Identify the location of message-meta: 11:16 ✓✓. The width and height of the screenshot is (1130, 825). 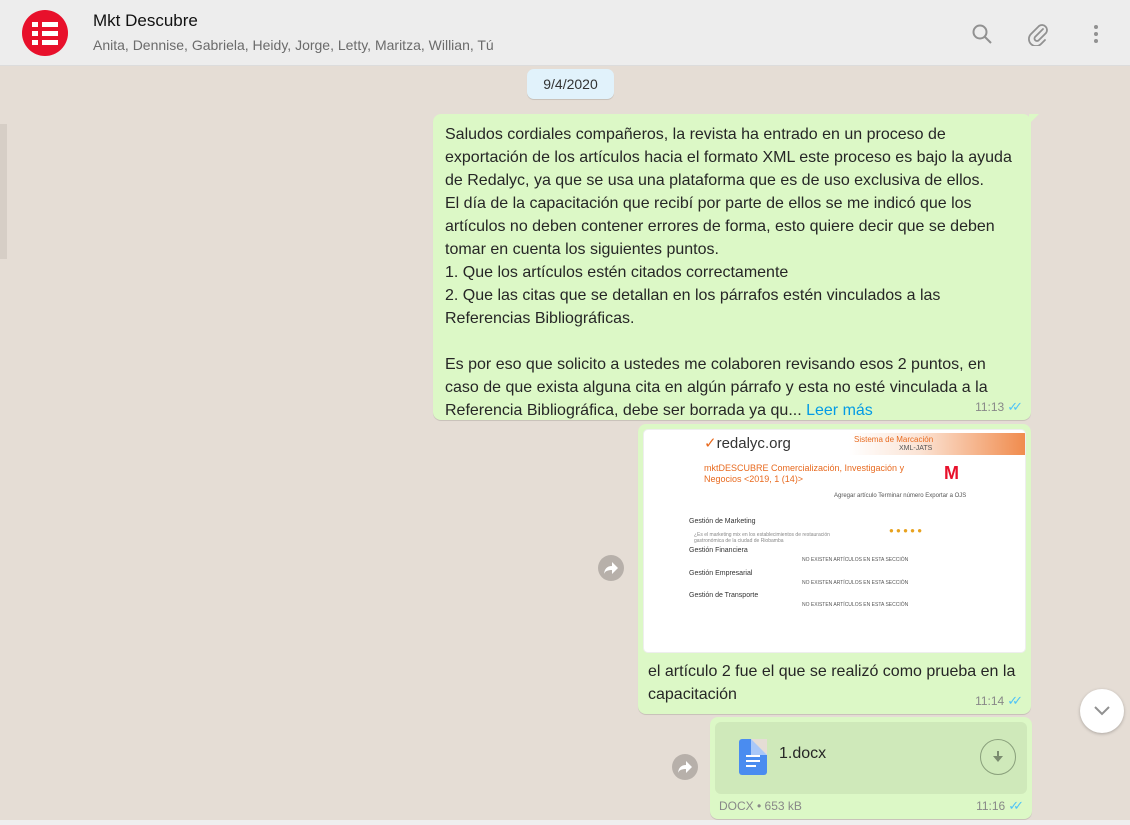
(1000, 806).